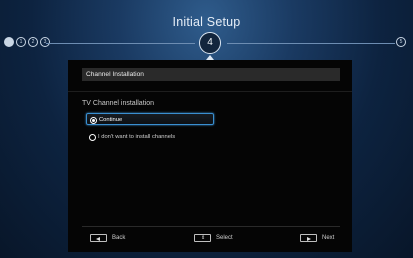 Image resolution: width=413 pixels, height=258 pixels. I want to click on select-label: Select, so click(224, 238).